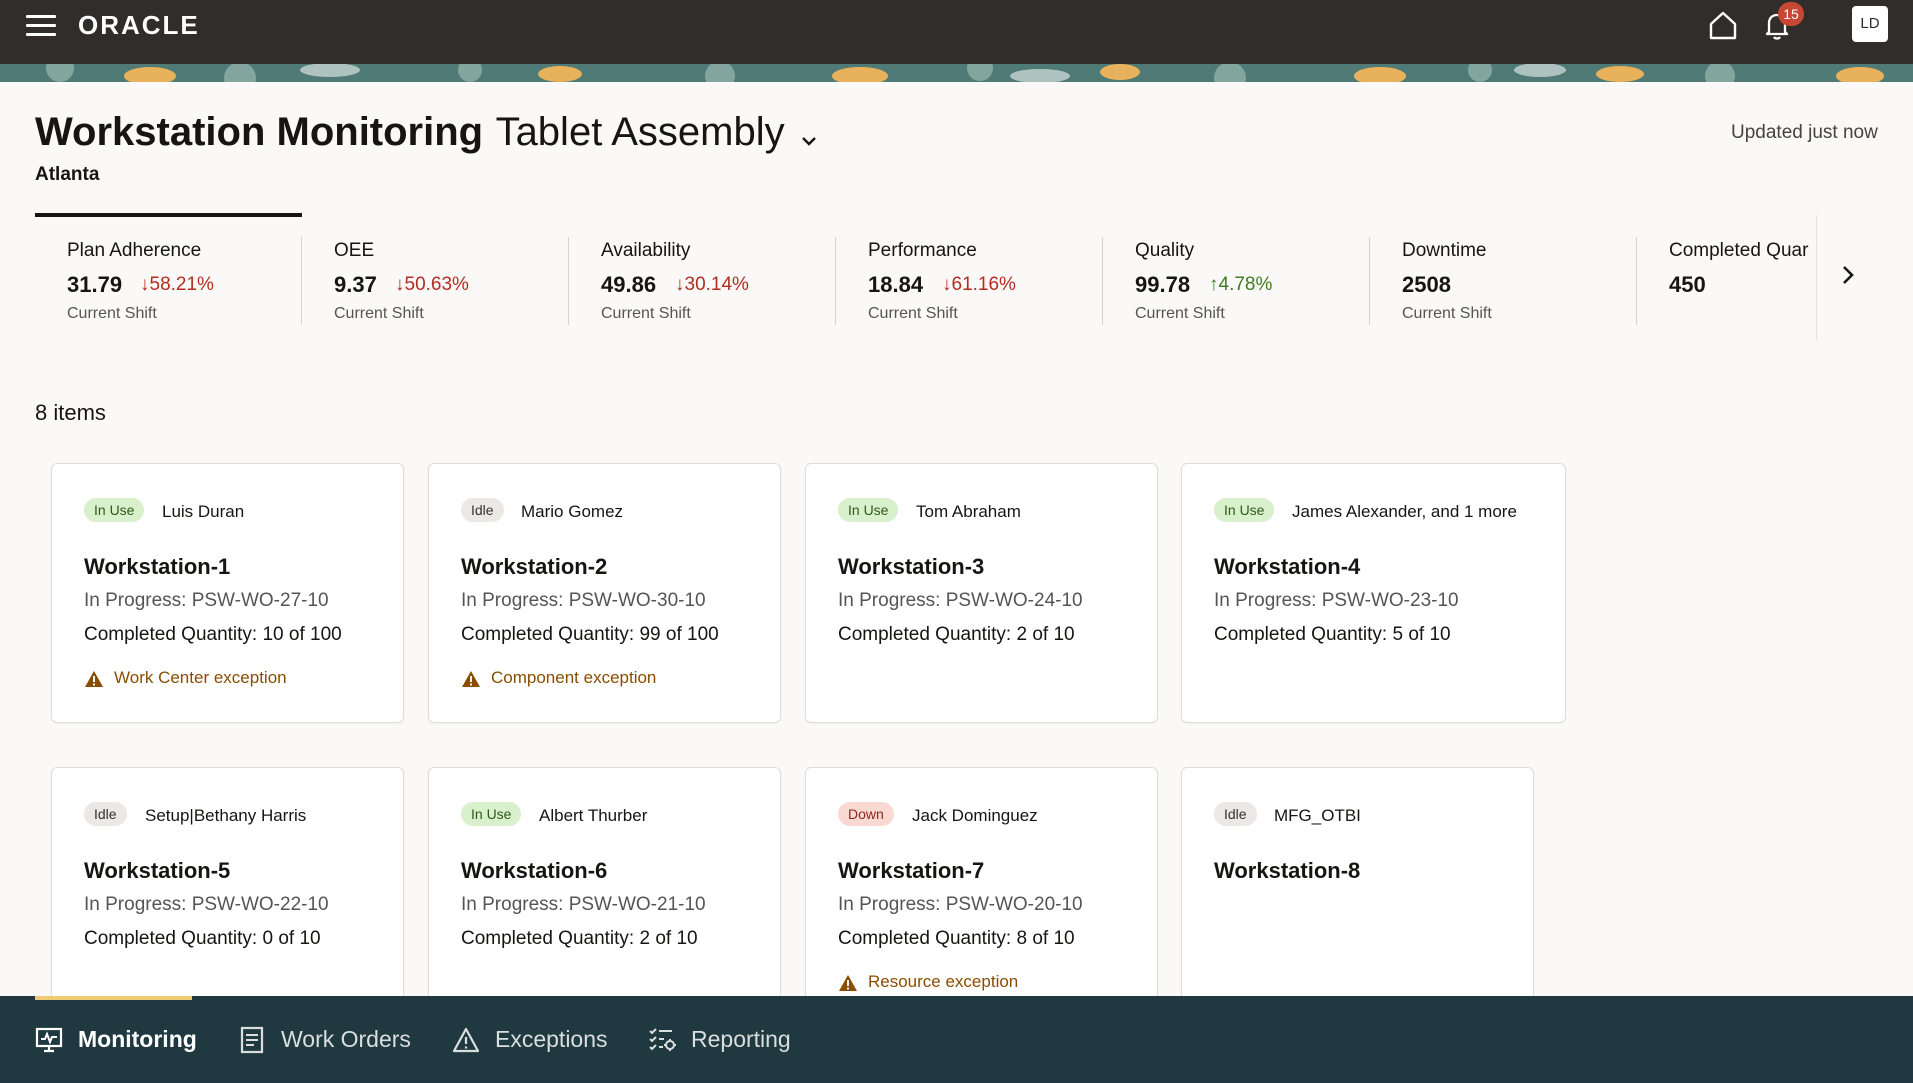  What do you see at coordinates (1503, 270) in the screenshot?
I see `metric-downtime: Downtime 2508 Current Shift` at bounding box center [1503, 270].